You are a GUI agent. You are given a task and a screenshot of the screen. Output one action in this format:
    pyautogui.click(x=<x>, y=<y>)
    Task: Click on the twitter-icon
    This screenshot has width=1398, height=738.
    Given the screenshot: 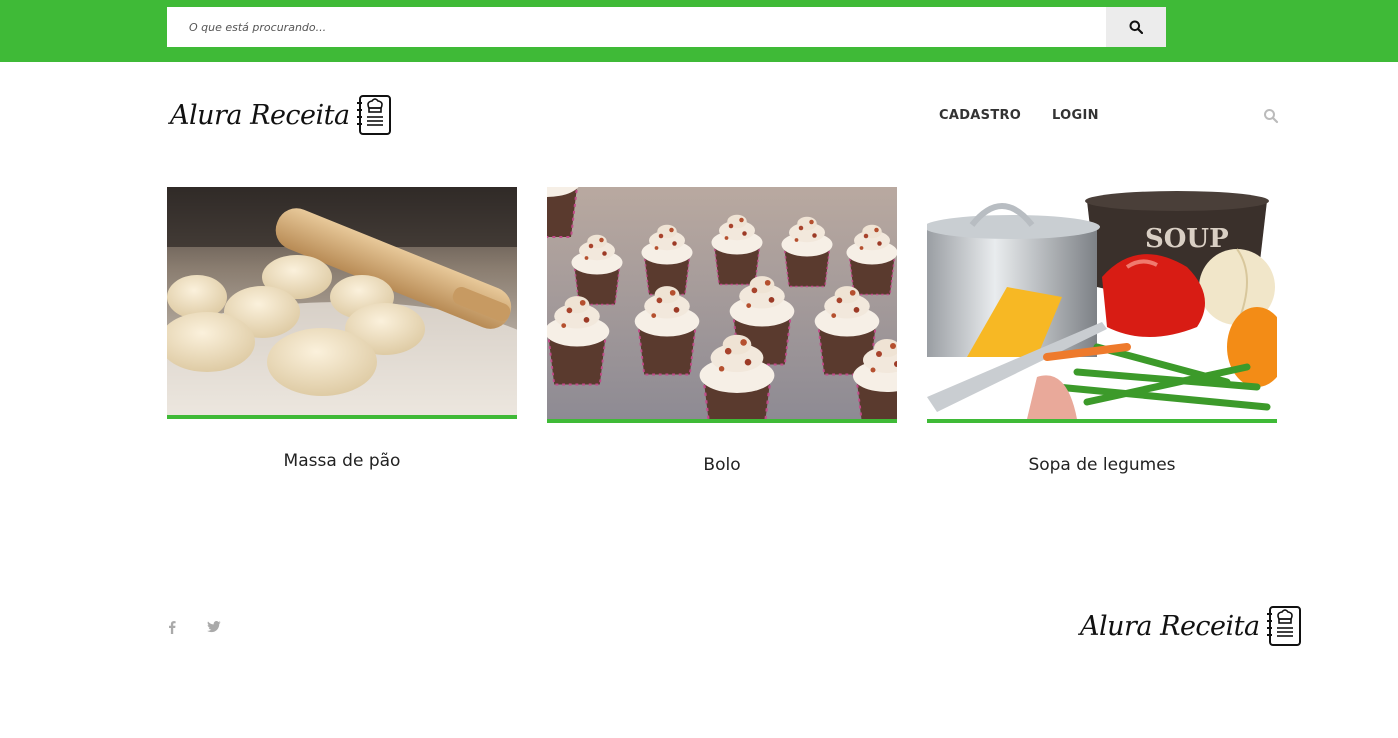 What is the action you would take?
    pyautogui.click(x=214, y=627)
    